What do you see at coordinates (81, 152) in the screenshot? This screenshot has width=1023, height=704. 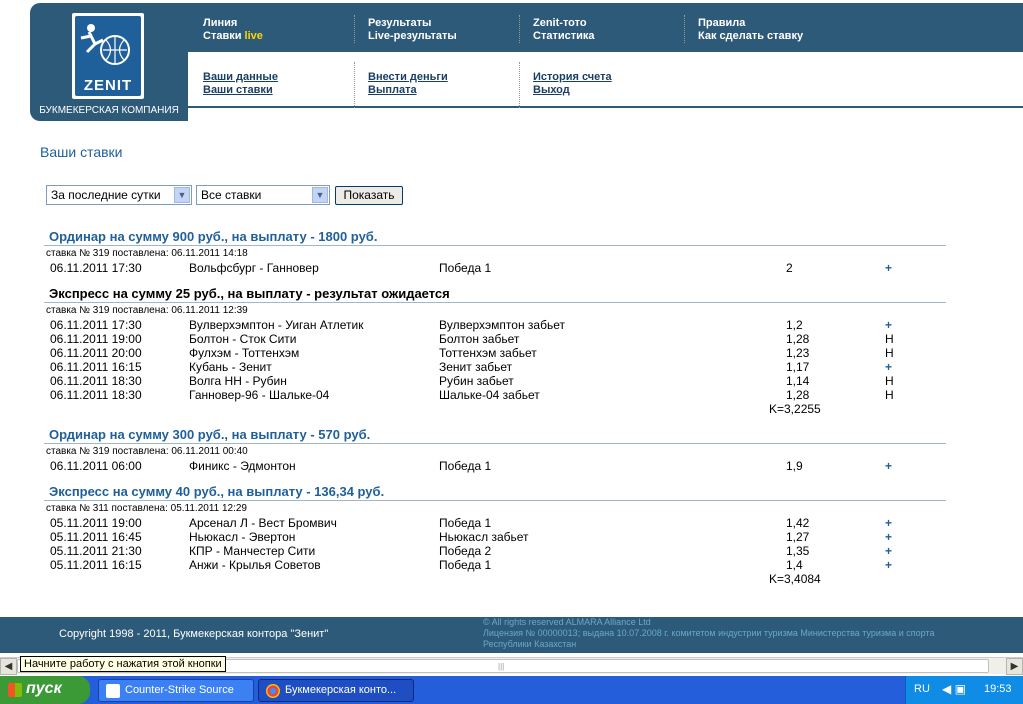 I see `page-title: Ваши ставки` at bounding box center [81, 152].